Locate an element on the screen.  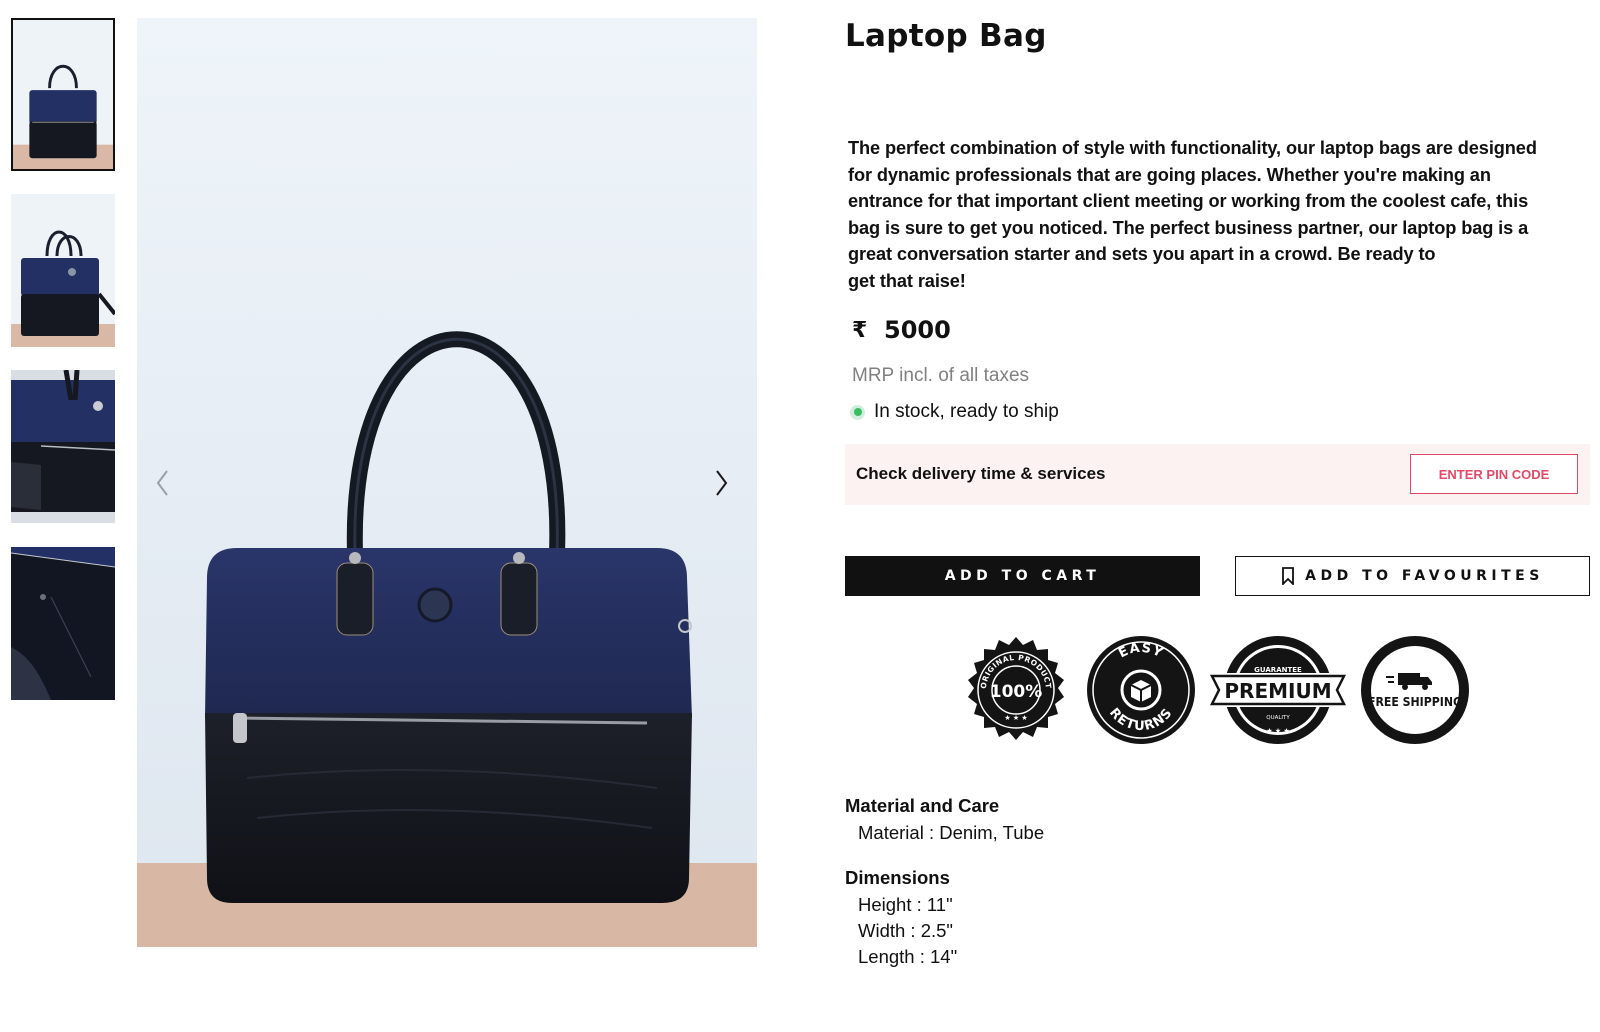
premium-badge-bottom: QUALITY is located at coordinates (1278, 718).